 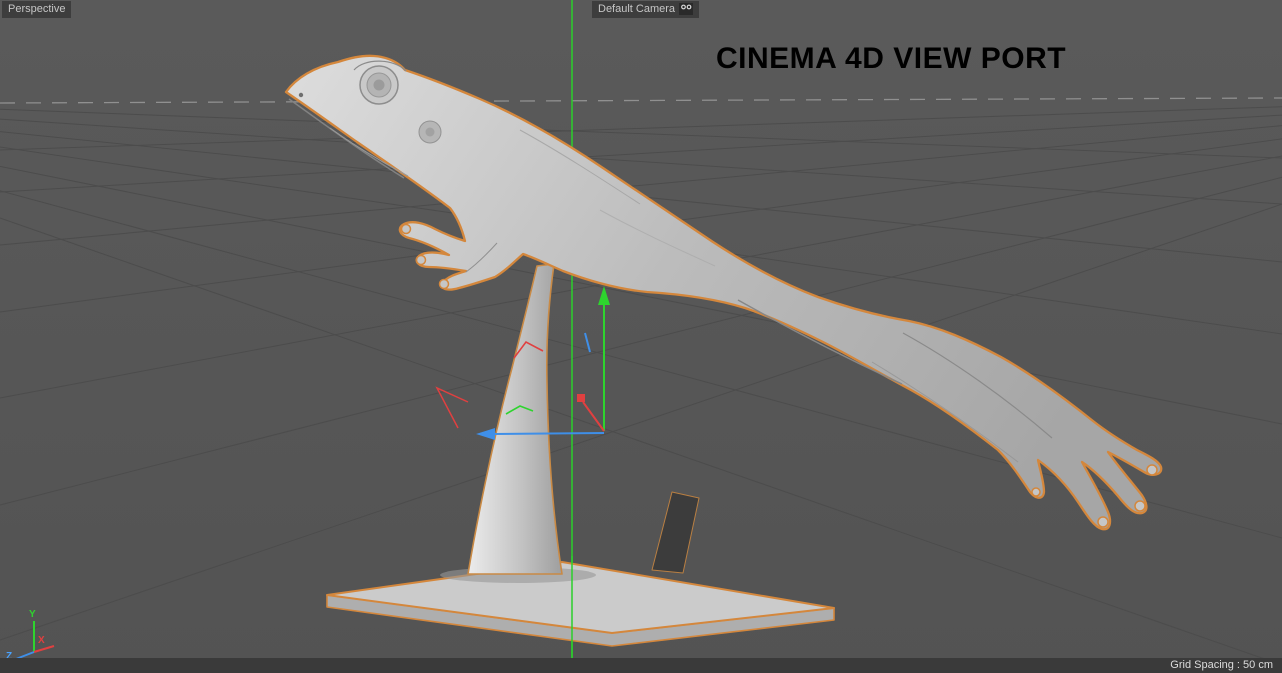 What do you see at coordinates (32, 614) in the screenshot?
I see `axis-y-label: Y` at bounding box center [32, 614].